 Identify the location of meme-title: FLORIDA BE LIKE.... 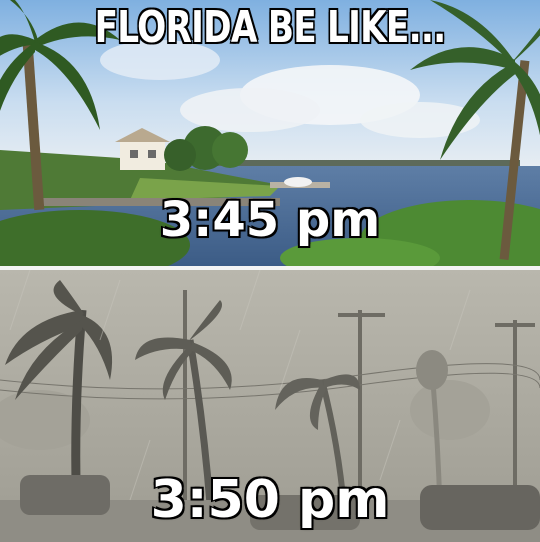
(270, 27).